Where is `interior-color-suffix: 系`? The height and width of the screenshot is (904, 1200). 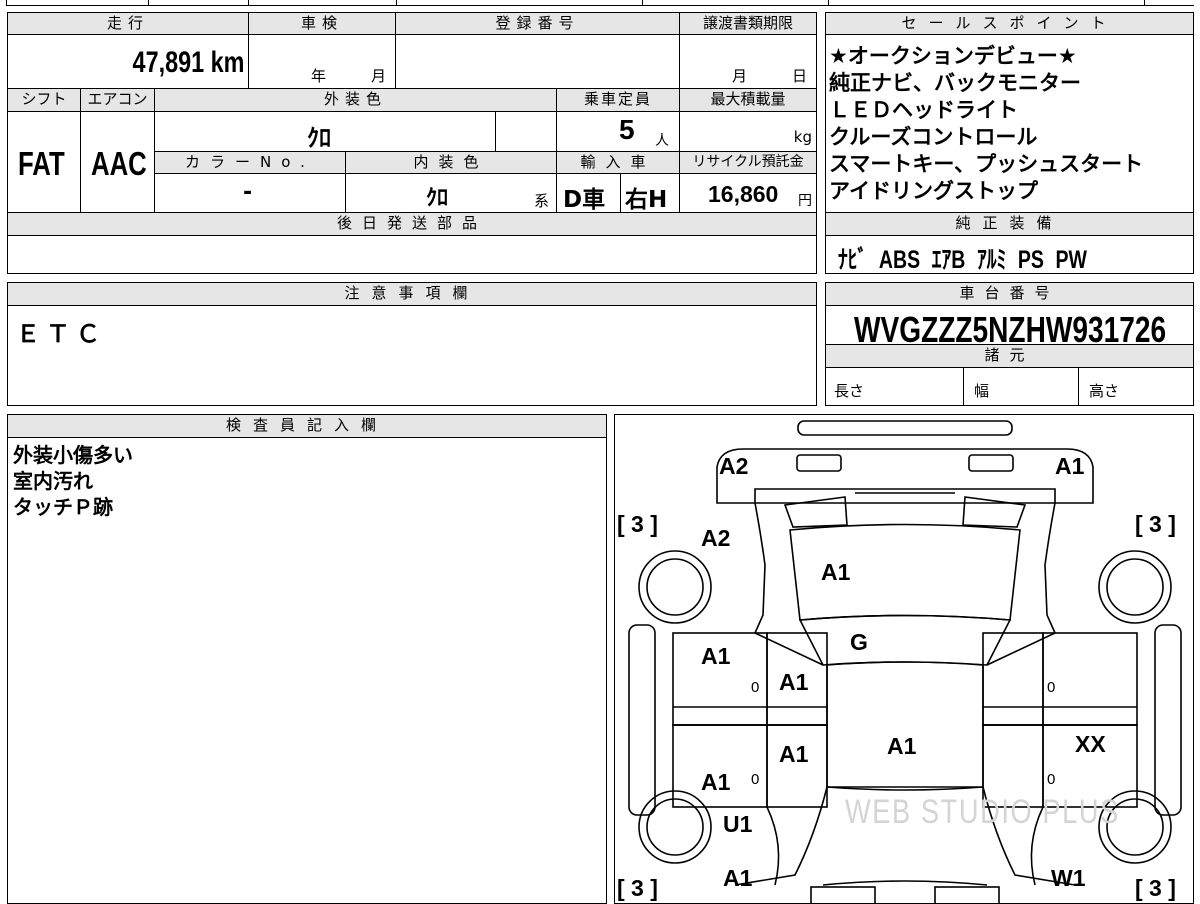
interior-color-suffix: 系 is located at coordinates (542, 201).